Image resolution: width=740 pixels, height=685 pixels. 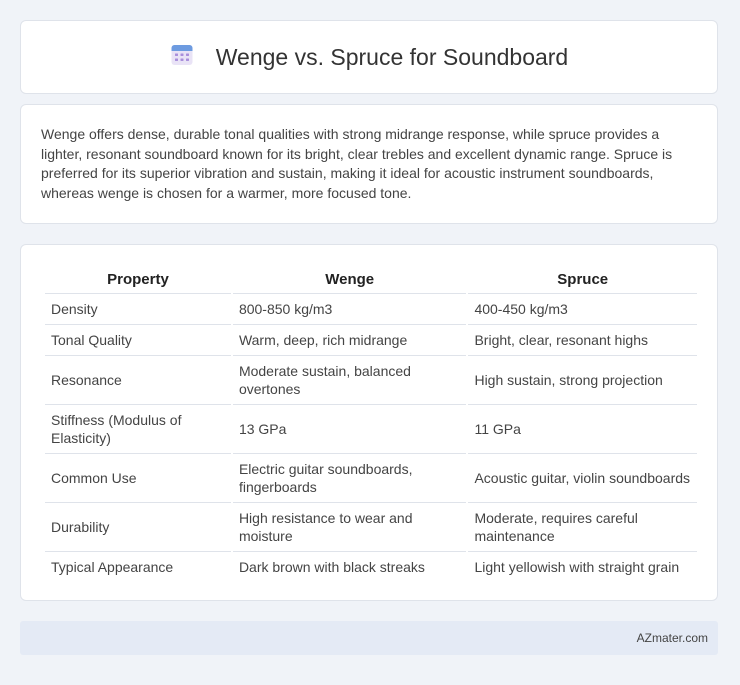 I want to click on property-cell: Tonal Quality, so click(x=138, y=340).